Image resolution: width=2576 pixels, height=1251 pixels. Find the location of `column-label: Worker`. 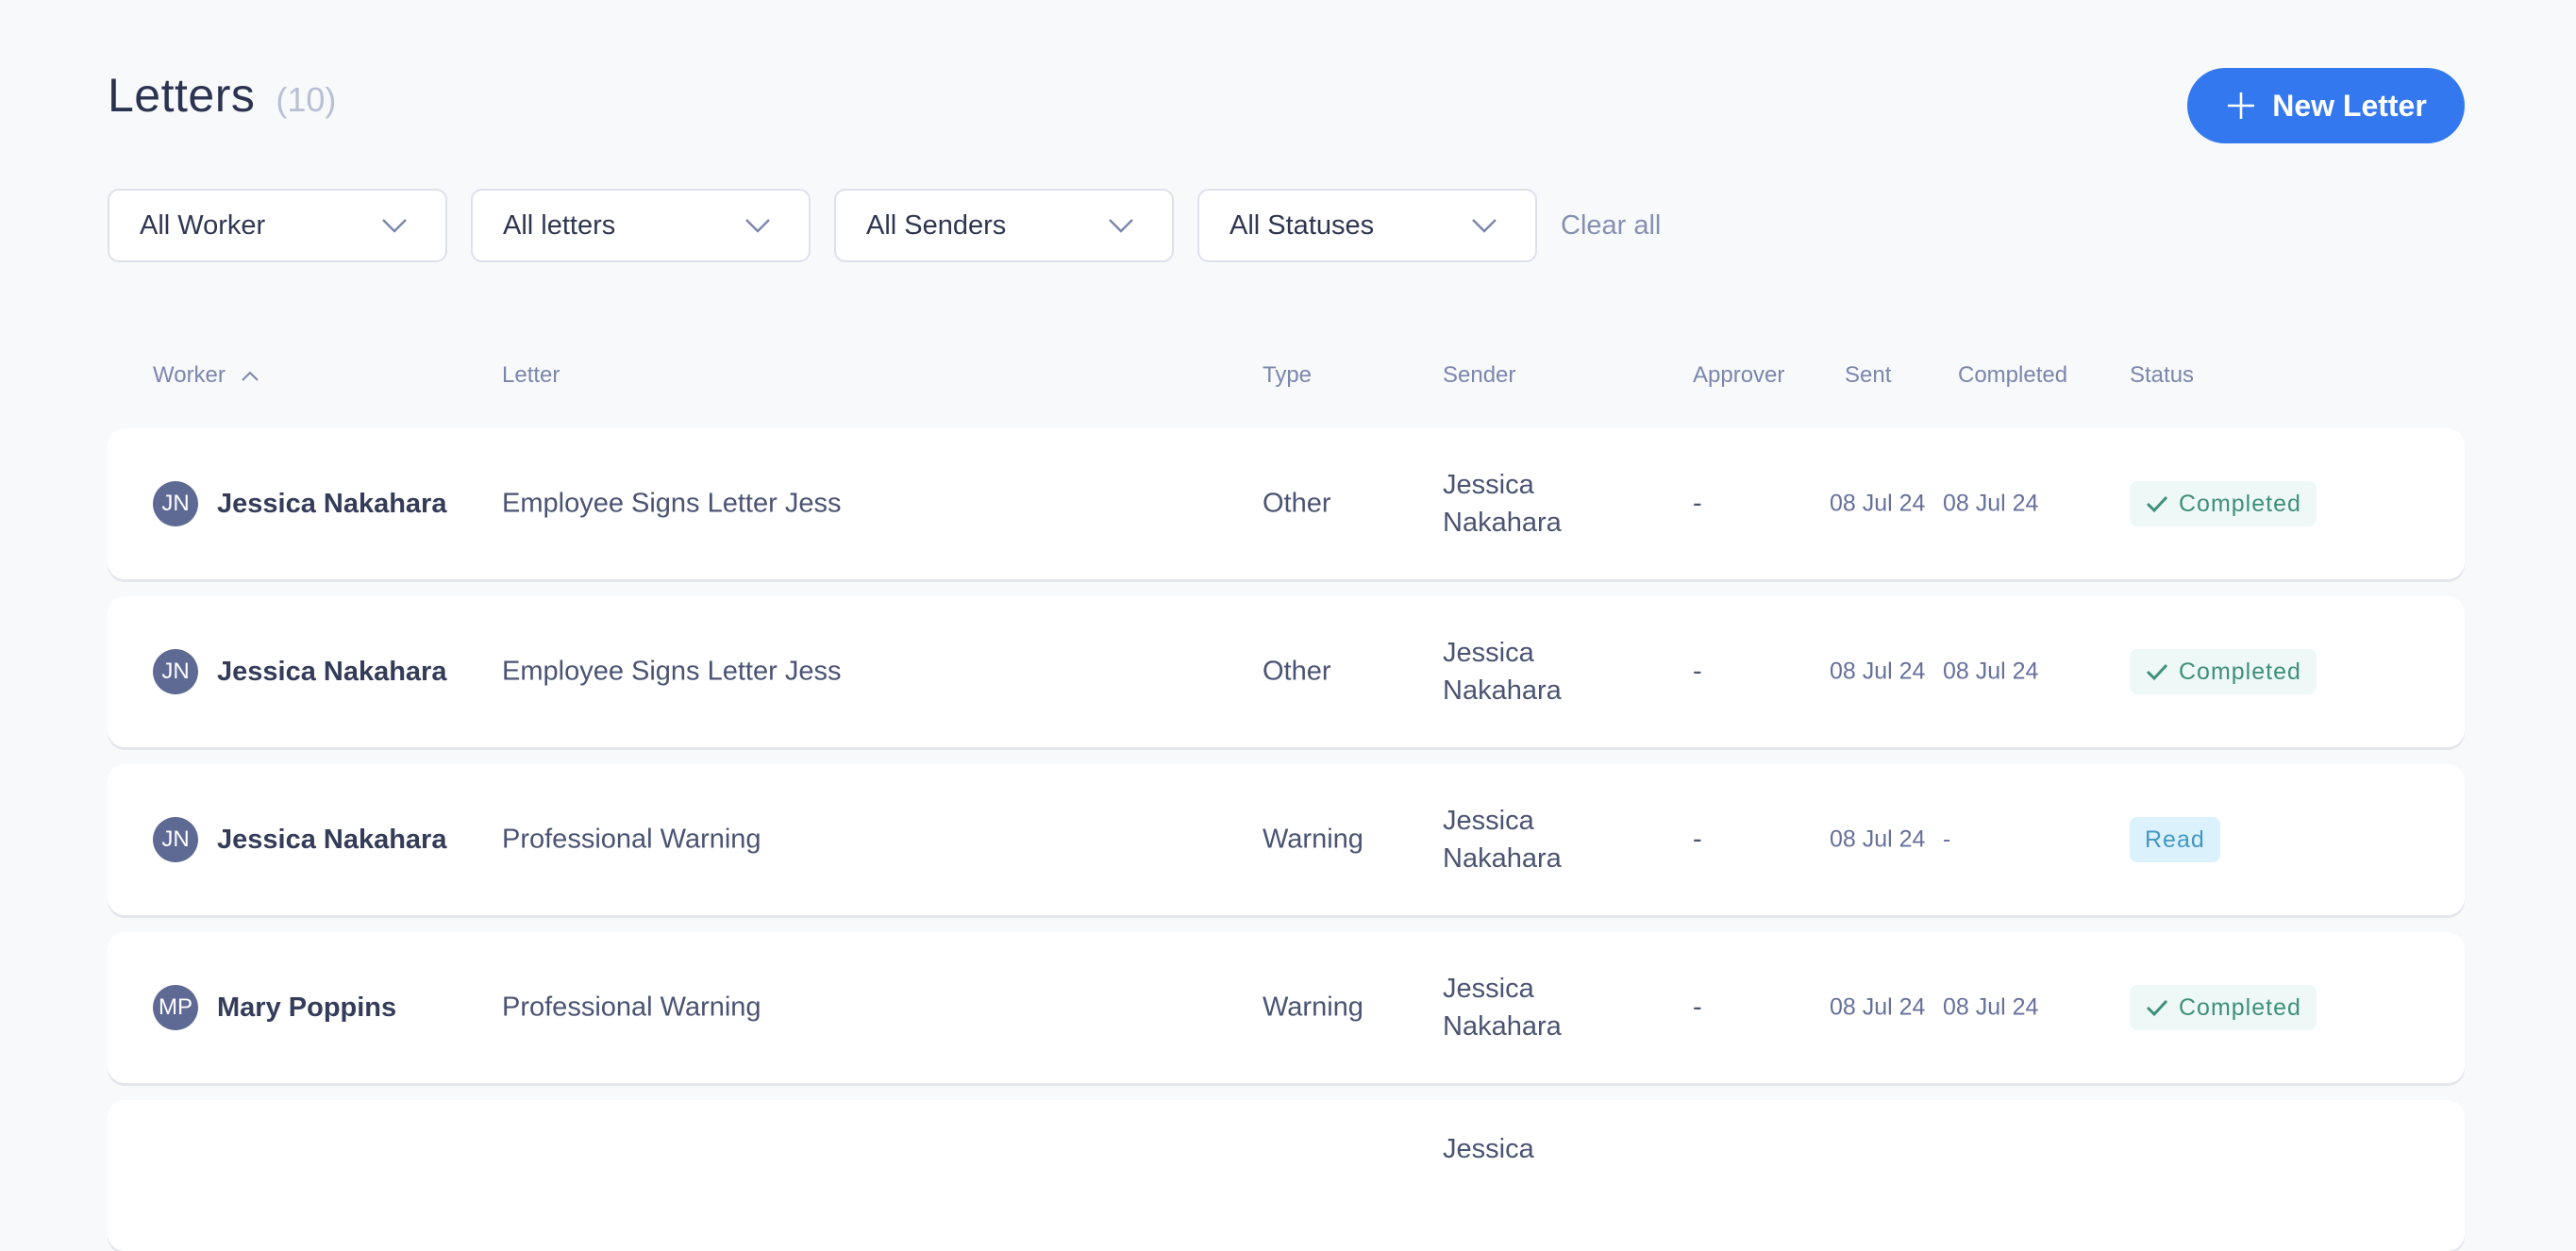

column-label: Worker is located at coordinates (189, 375).